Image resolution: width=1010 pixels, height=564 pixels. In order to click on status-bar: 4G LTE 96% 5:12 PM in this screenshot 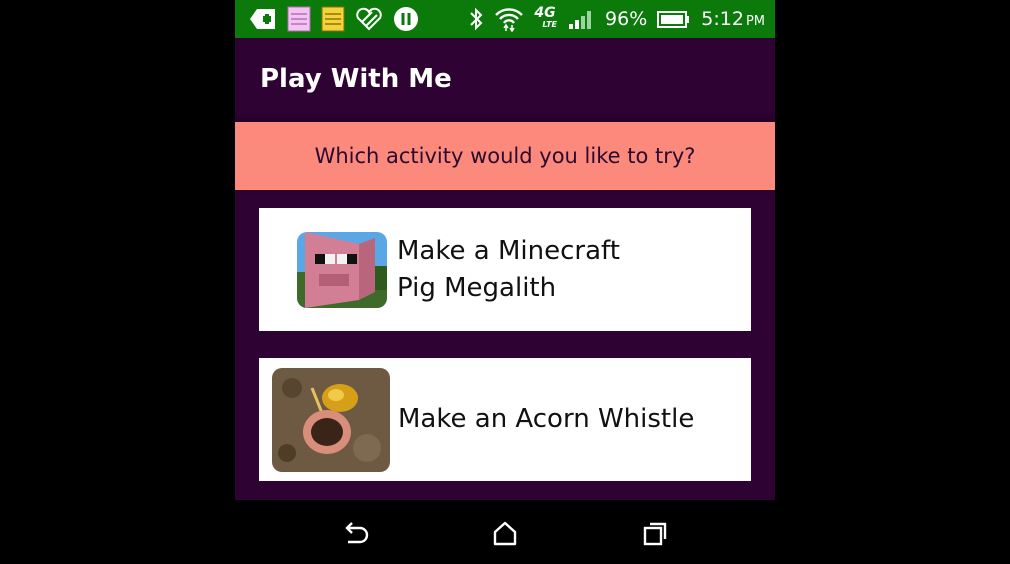, I will do `click(505, 19)`.